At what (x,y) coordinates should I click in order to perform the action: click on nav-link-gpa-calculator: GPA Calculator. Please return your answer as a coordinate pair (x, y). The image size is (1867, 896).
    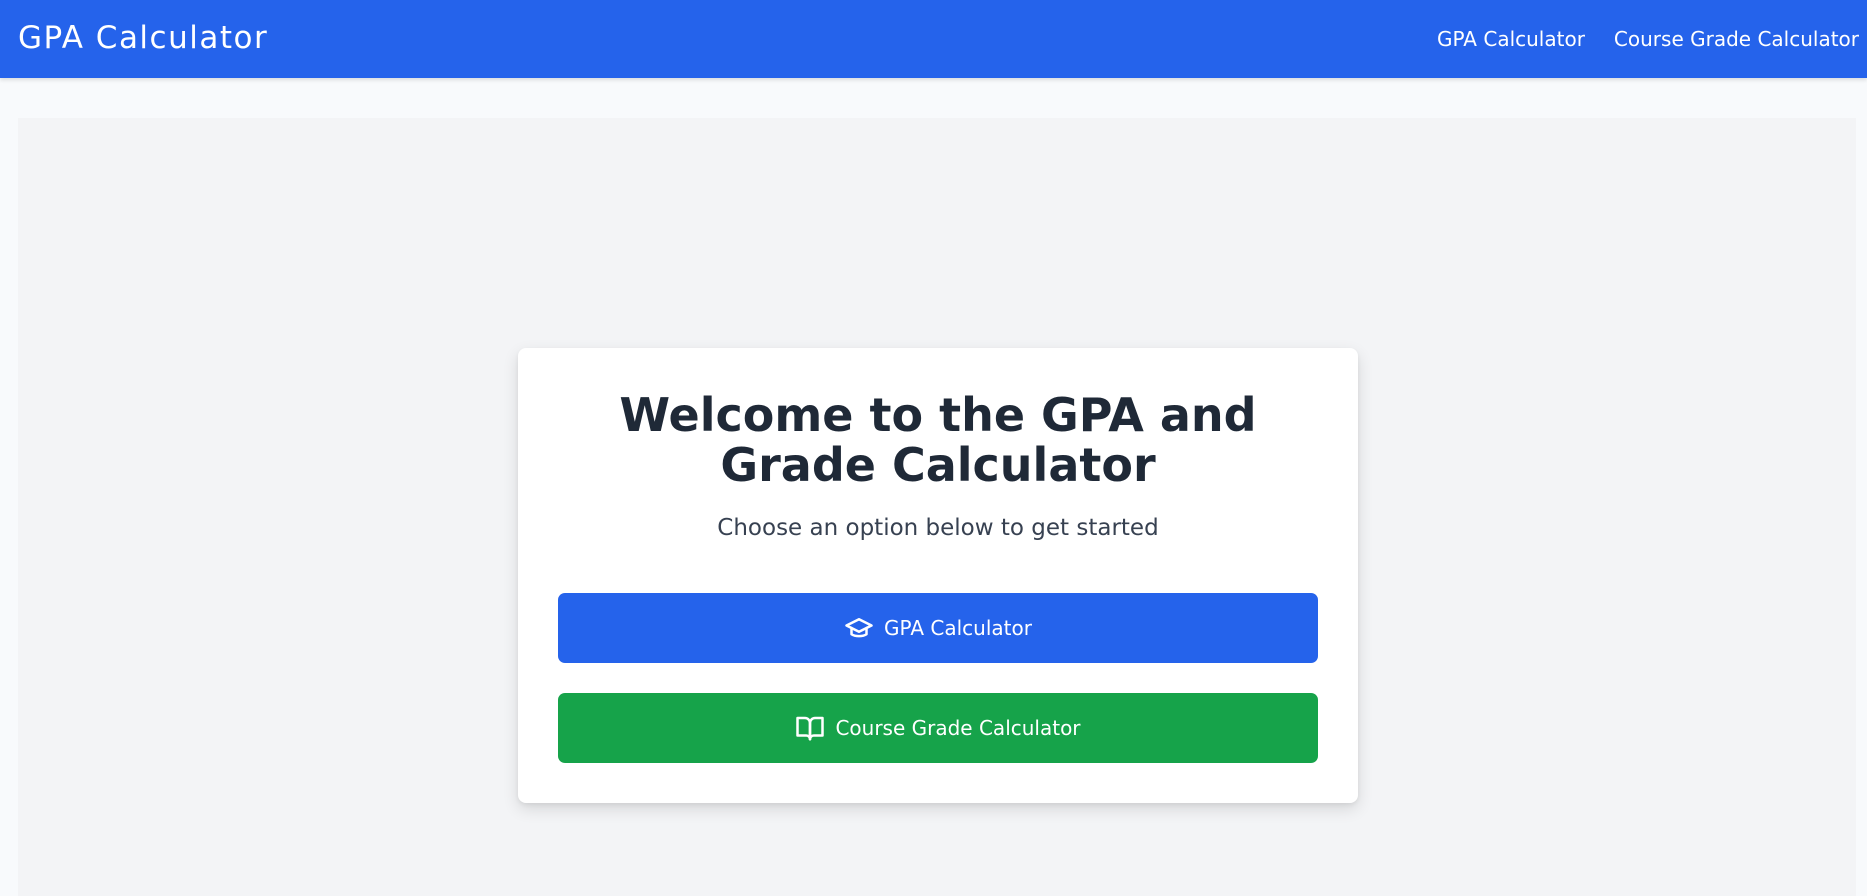
    Looking at the image, I should click on (1511, 39).